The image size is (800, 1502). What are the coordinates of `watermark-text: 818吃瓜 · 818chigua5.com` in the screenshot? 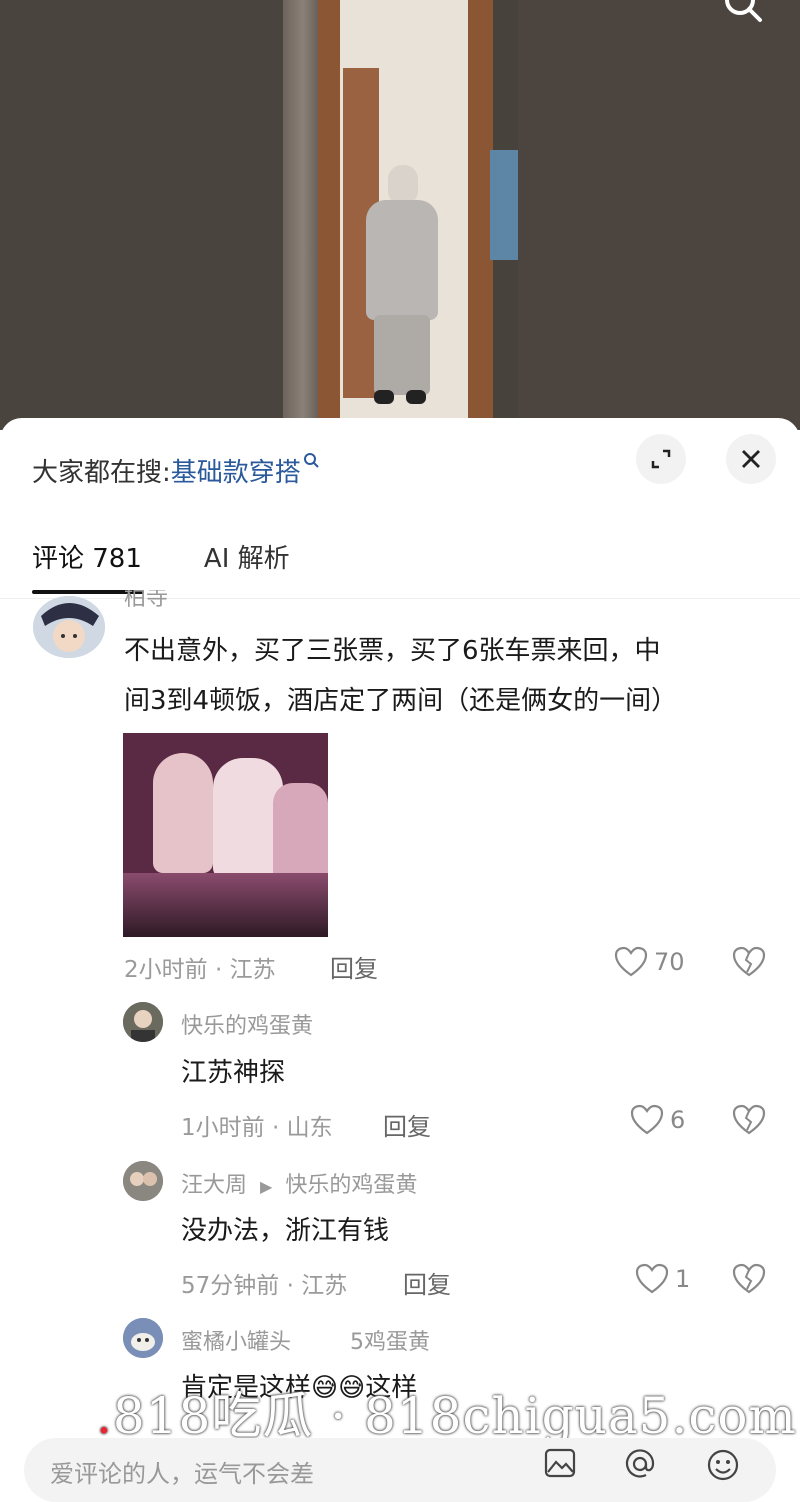 It's located at (454, 1416).